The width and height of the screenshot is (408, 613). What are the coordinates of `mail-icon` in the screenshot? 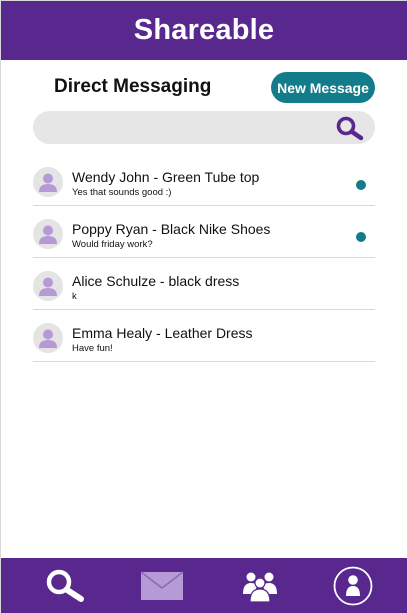 It's located at (162, 585).